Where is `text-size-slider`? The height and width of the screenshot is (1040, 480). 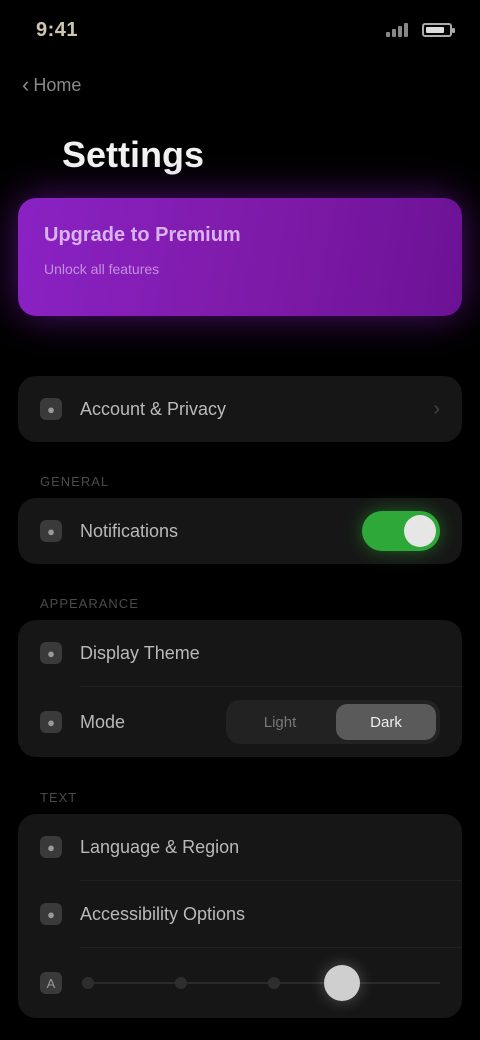
text-size-slider is located at coordinates (261, 983).